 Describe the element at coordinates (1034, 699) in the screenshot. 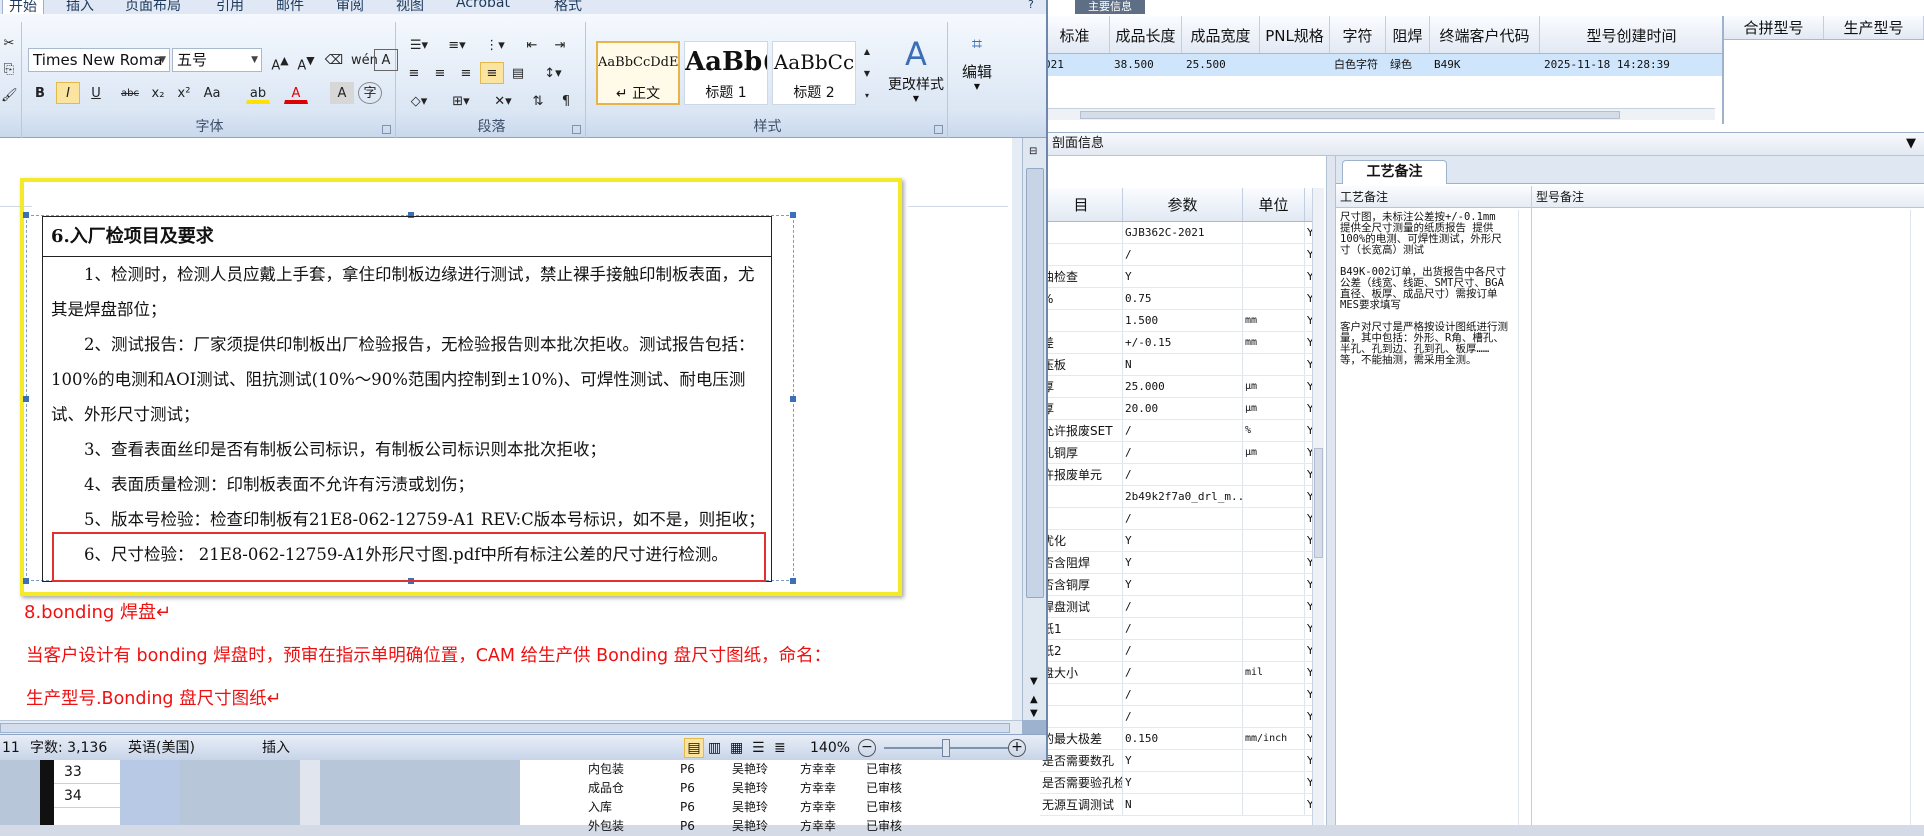

I see `prev-page-icon: ▲` at that location.